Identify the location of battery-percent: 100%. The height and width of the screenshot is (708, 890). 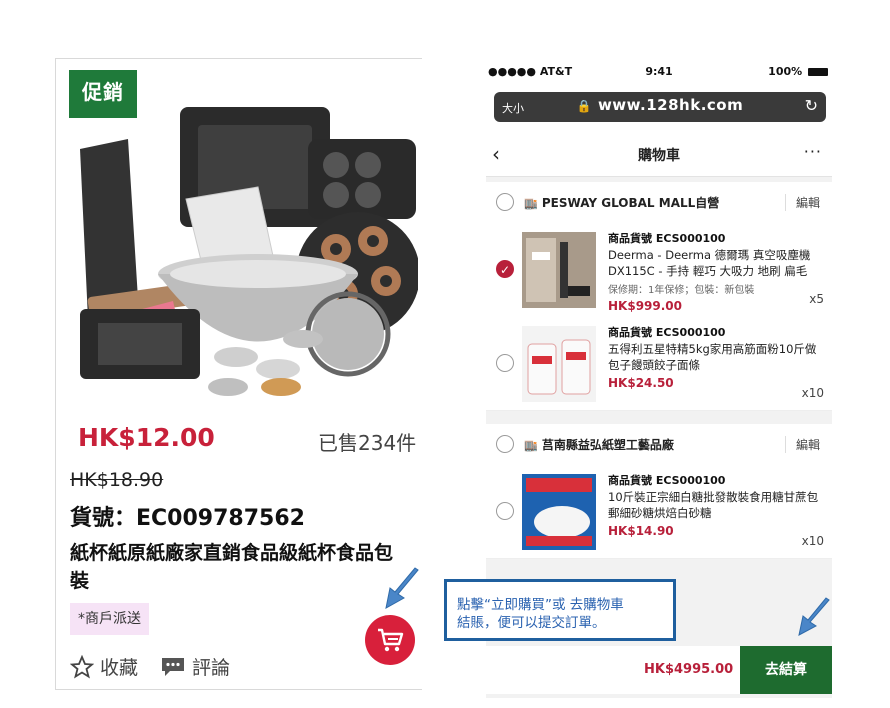
(785, 71).